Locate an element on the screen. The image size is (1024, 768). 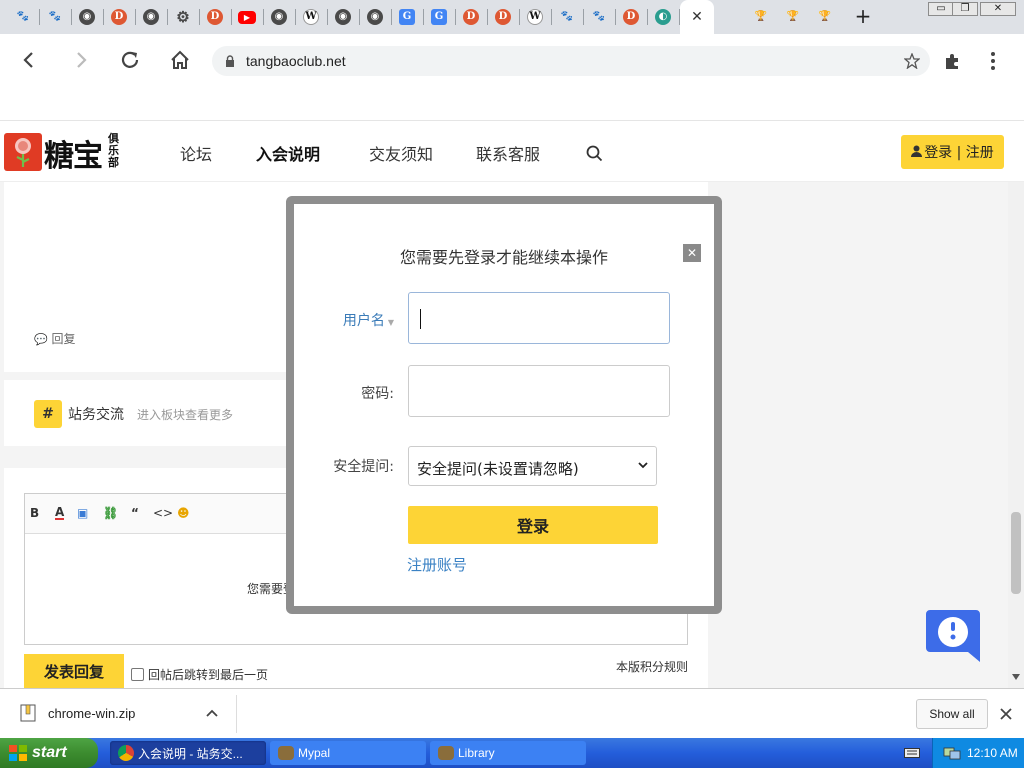
chat-support-icon is located at coordinates (953, 635).